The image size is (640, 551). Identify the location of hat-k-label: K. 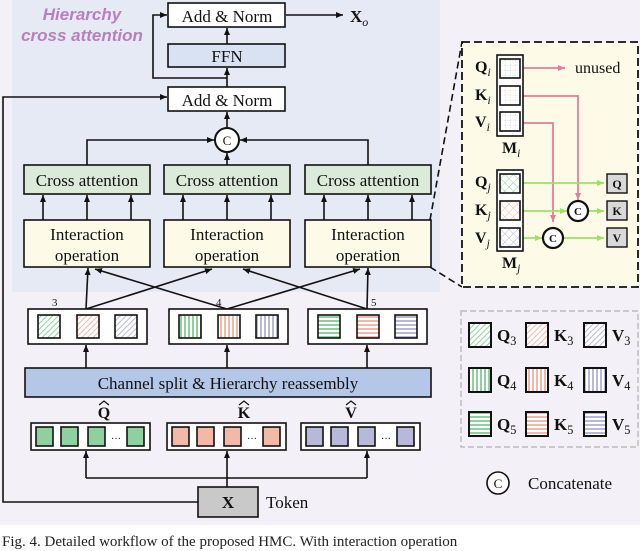
(244, 413).